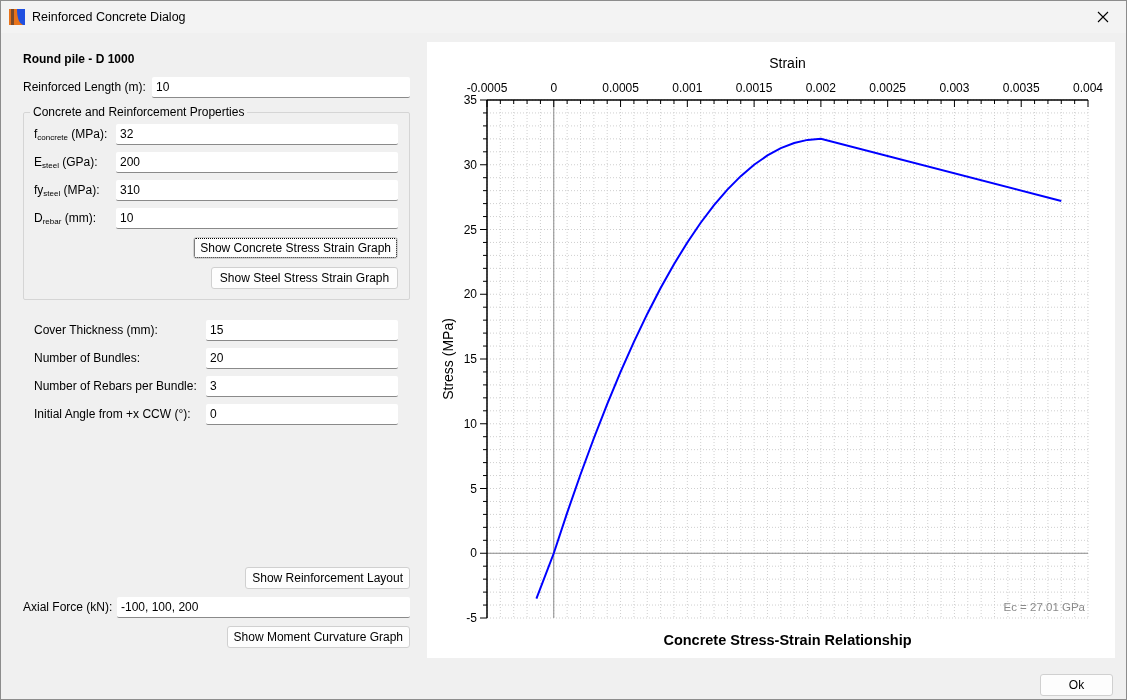 The height and width of the screenshot is (700, 1127). What do you see at coordinates (85, 87) in the screenshot?
I see `field-label: Reinforced Length (m):` at bounding box center [85, 87].